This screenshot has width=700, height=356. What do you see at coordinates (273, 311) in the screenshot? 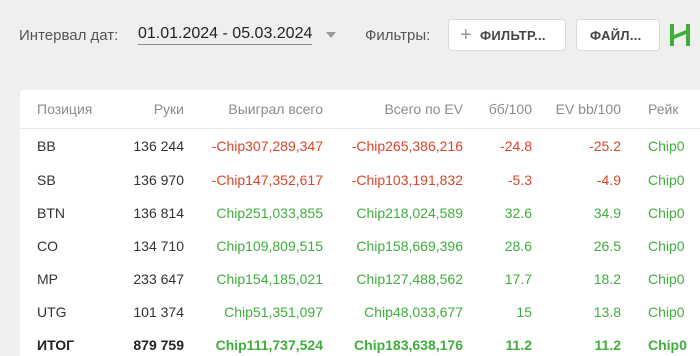
I see `cell-won: Chip51,351,097` at bounding box center [273, 311].